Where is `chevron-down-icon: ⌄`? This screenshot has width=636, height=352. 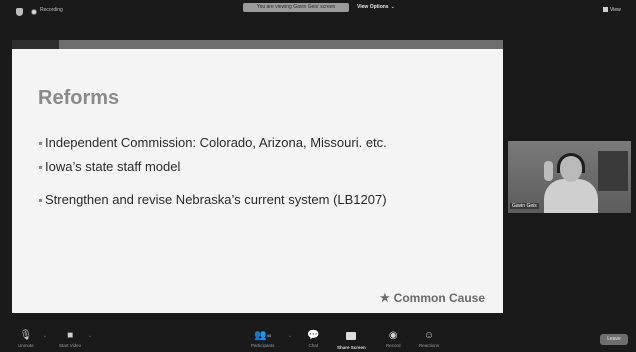 chevron-down-icon: ⌄ is located at coordinates (392, 7).